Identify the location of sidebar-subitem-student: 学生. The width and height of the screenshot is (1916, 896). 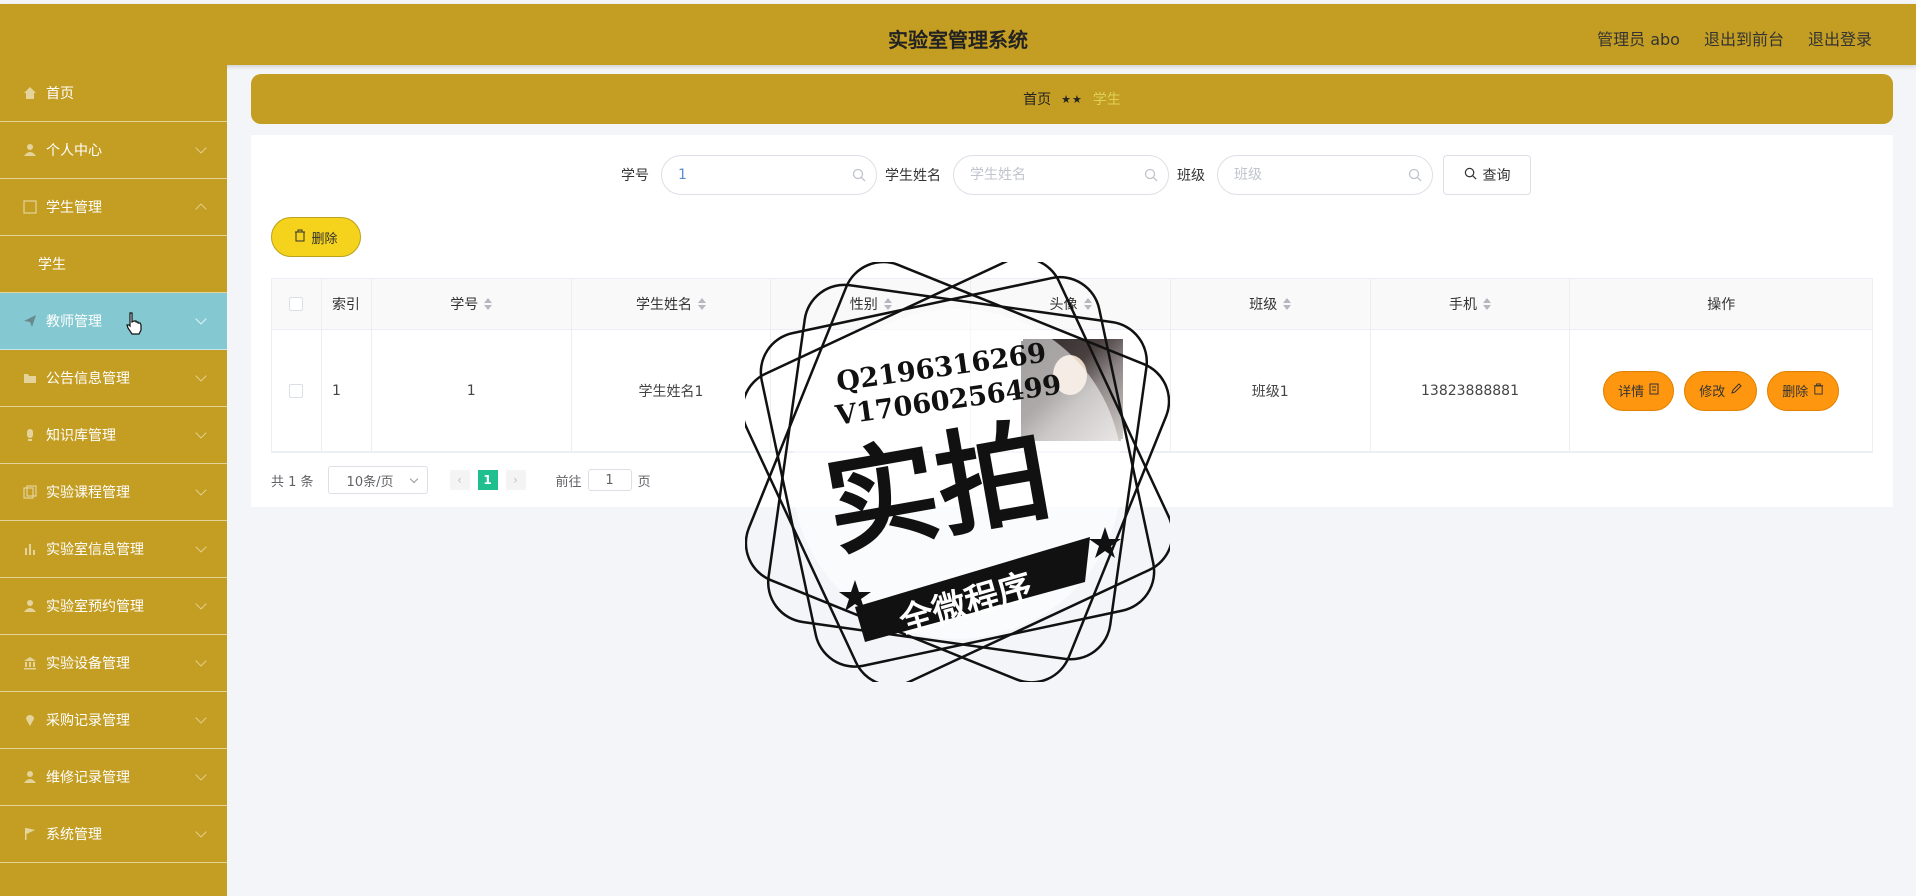
(113, 264).